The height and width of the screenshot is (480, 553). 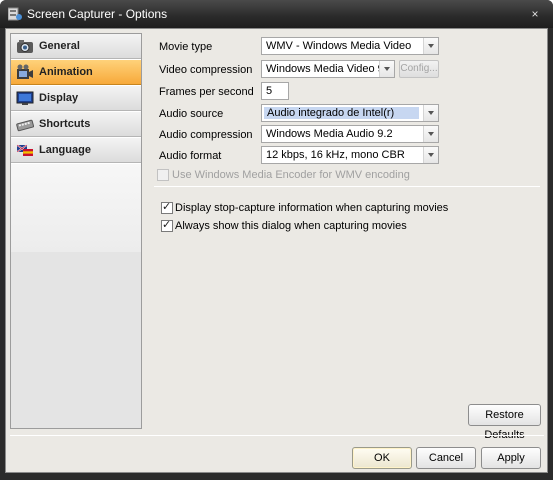 I want to click on audio-source-select: Audio integrado de Intel(r), so click(x=350, y=113).